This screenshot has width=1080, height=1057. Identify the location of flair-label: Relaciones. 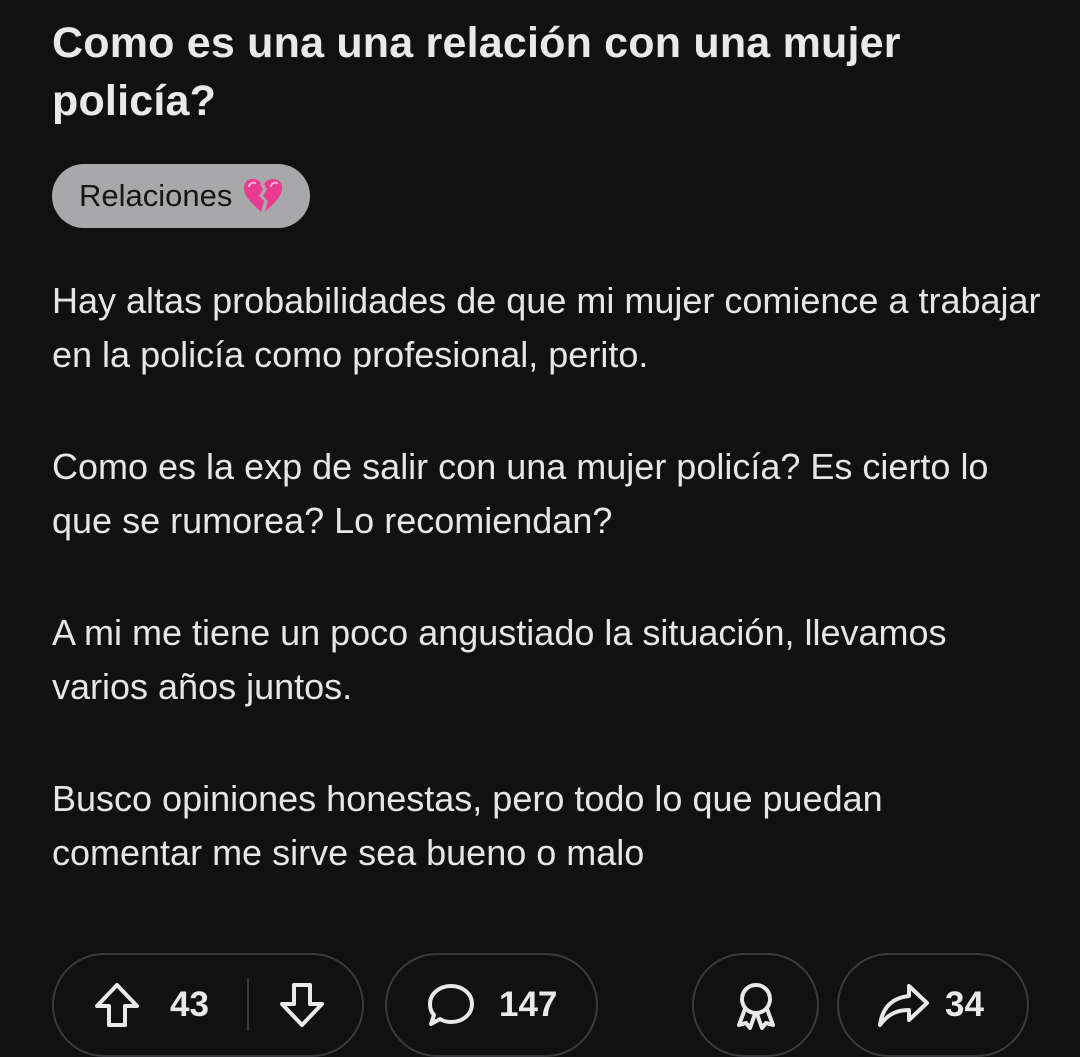
(156, 195).